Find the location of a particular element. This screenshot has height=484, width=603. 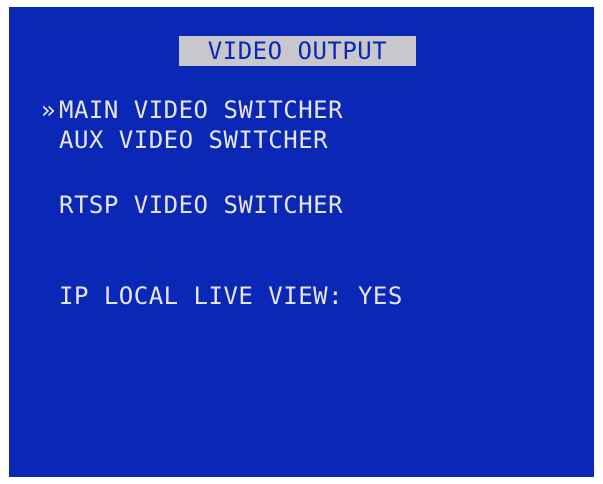

page-title: VIDEO OUTPUT is located at coordinates (297, 51).